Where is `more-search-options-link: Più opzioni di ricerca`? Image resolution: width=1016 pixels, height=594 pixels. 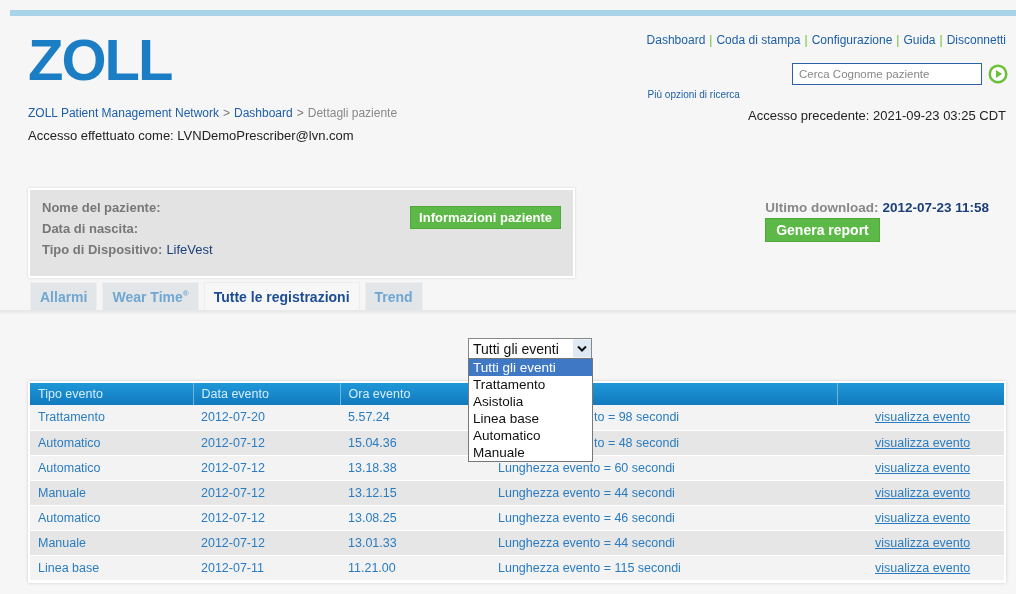
more-search-options-link: Più opzioni di ricerca is located at coordinates (693, 94).